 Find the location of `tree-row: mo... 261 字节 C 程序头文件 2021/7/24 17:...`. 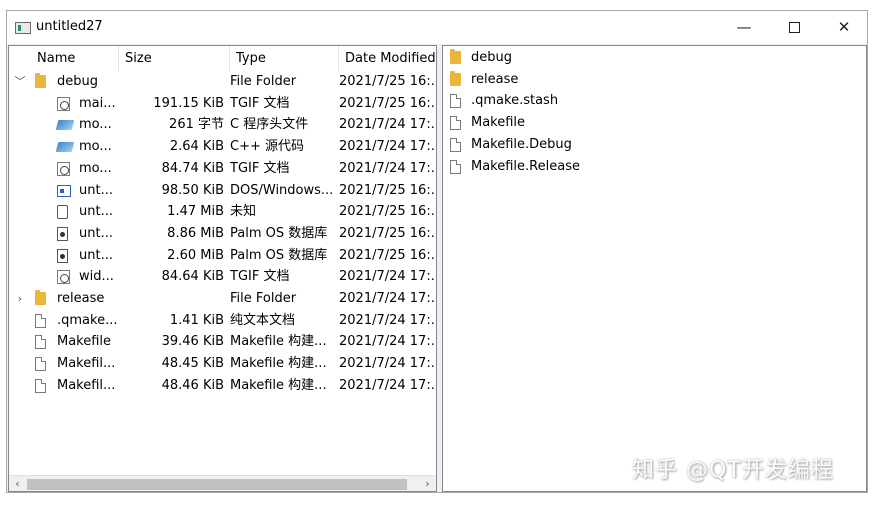

tree-row: mo... 261 字节 C 程序头文件 2021/7/24 17:... is located at coordinates (223, 125).